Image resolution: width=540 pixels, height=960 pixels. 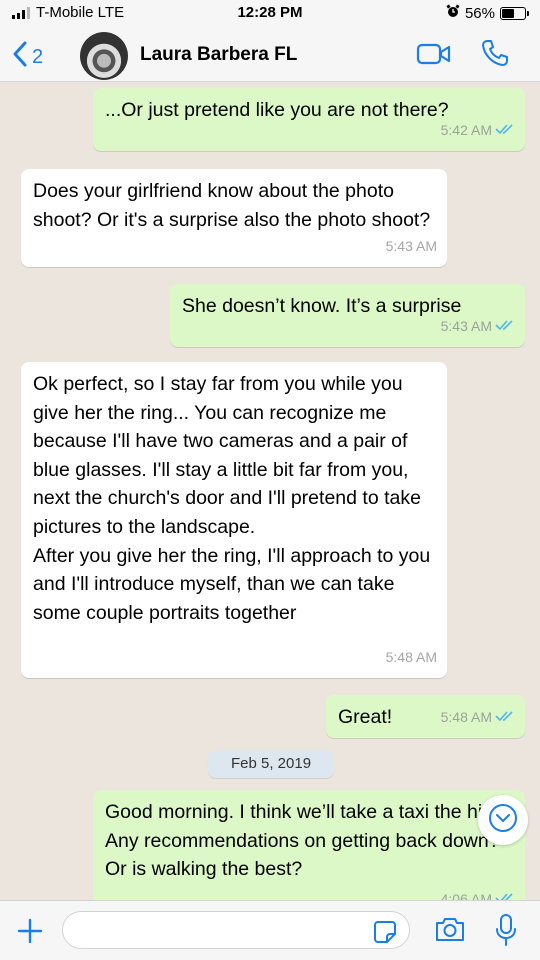 What do you see at coordinates (270, 15) in the screenshot?
I see `status-bar: T-Mobile LTE 12:28 PM 56%` at bounding box center [270, 15].